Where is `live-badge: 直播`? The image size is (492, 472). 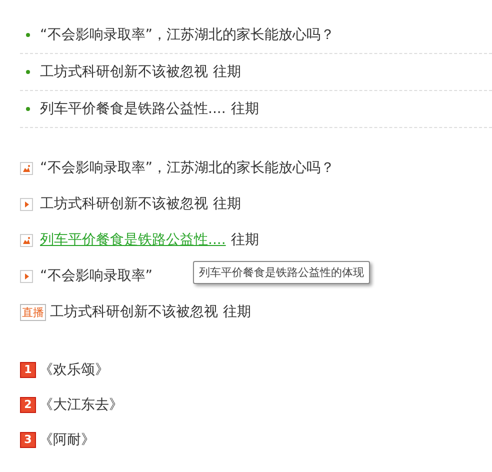 live-badge: 直播 is located at coordinates (33, 312).